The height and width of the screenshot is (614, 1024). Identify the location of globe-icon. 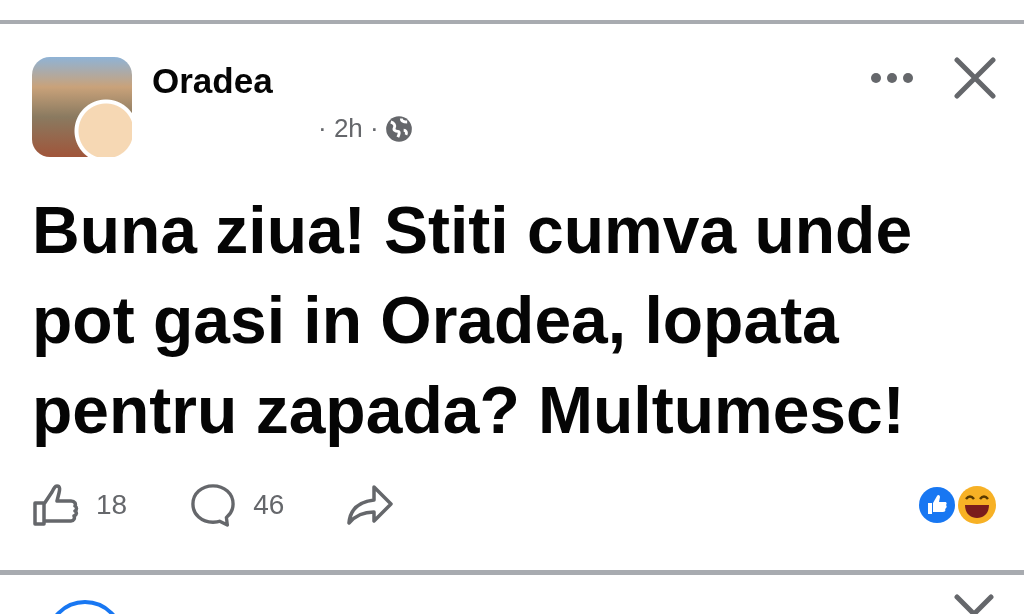
(398, 128).